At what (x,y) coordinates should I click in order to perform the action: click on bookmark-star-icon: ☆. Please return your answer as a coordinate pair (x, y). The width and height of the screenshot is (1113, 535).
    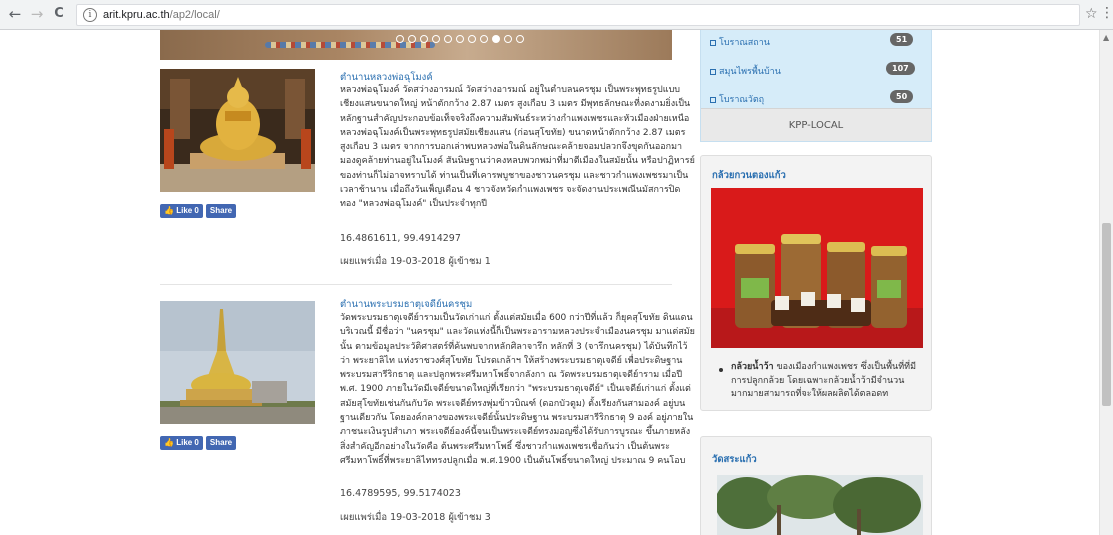
    Looking at the image, I should click on (1091, 14).